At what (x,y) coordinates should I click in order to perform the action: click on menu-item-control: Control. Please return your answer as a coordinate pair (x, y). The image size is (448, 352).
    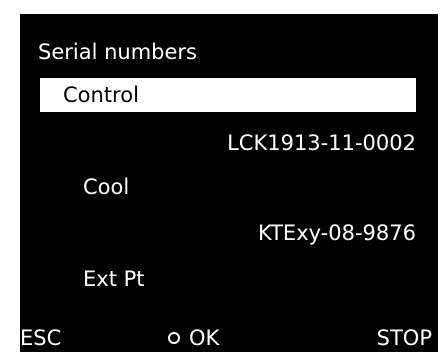
    Looking at the image, I should click on (228, 95).